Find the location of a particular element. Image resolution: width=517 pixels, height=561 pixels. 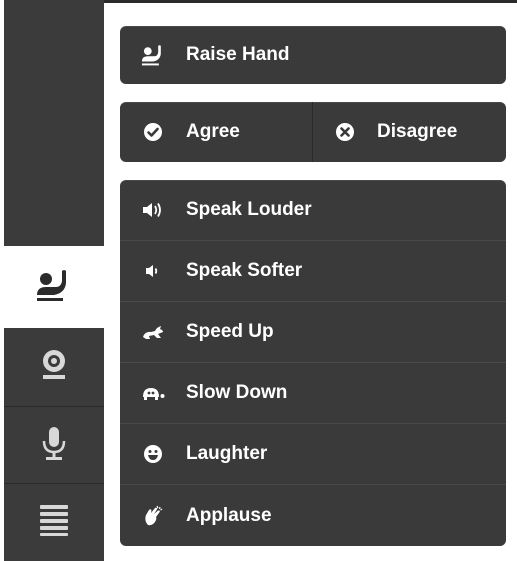

clapping-hands-icon is located at coordinates (153, 516).